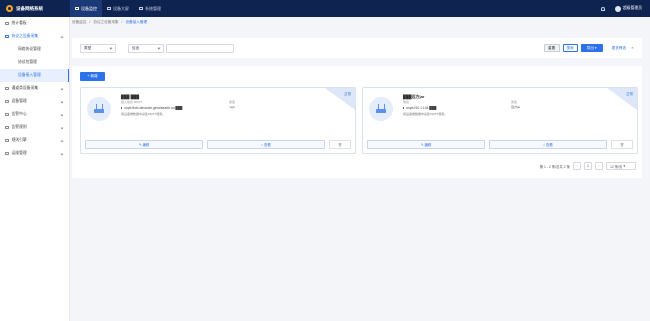  Describe the element at coordinates (34, 140) in the screenshot. I see `sidebar-item-rule-engine: 规则引擎` at that location.